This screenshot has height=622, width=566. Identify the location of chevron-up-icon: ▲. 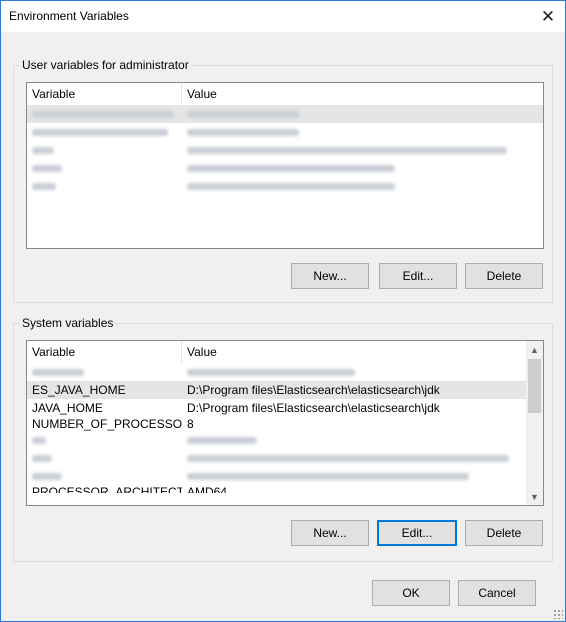
(534, 349).